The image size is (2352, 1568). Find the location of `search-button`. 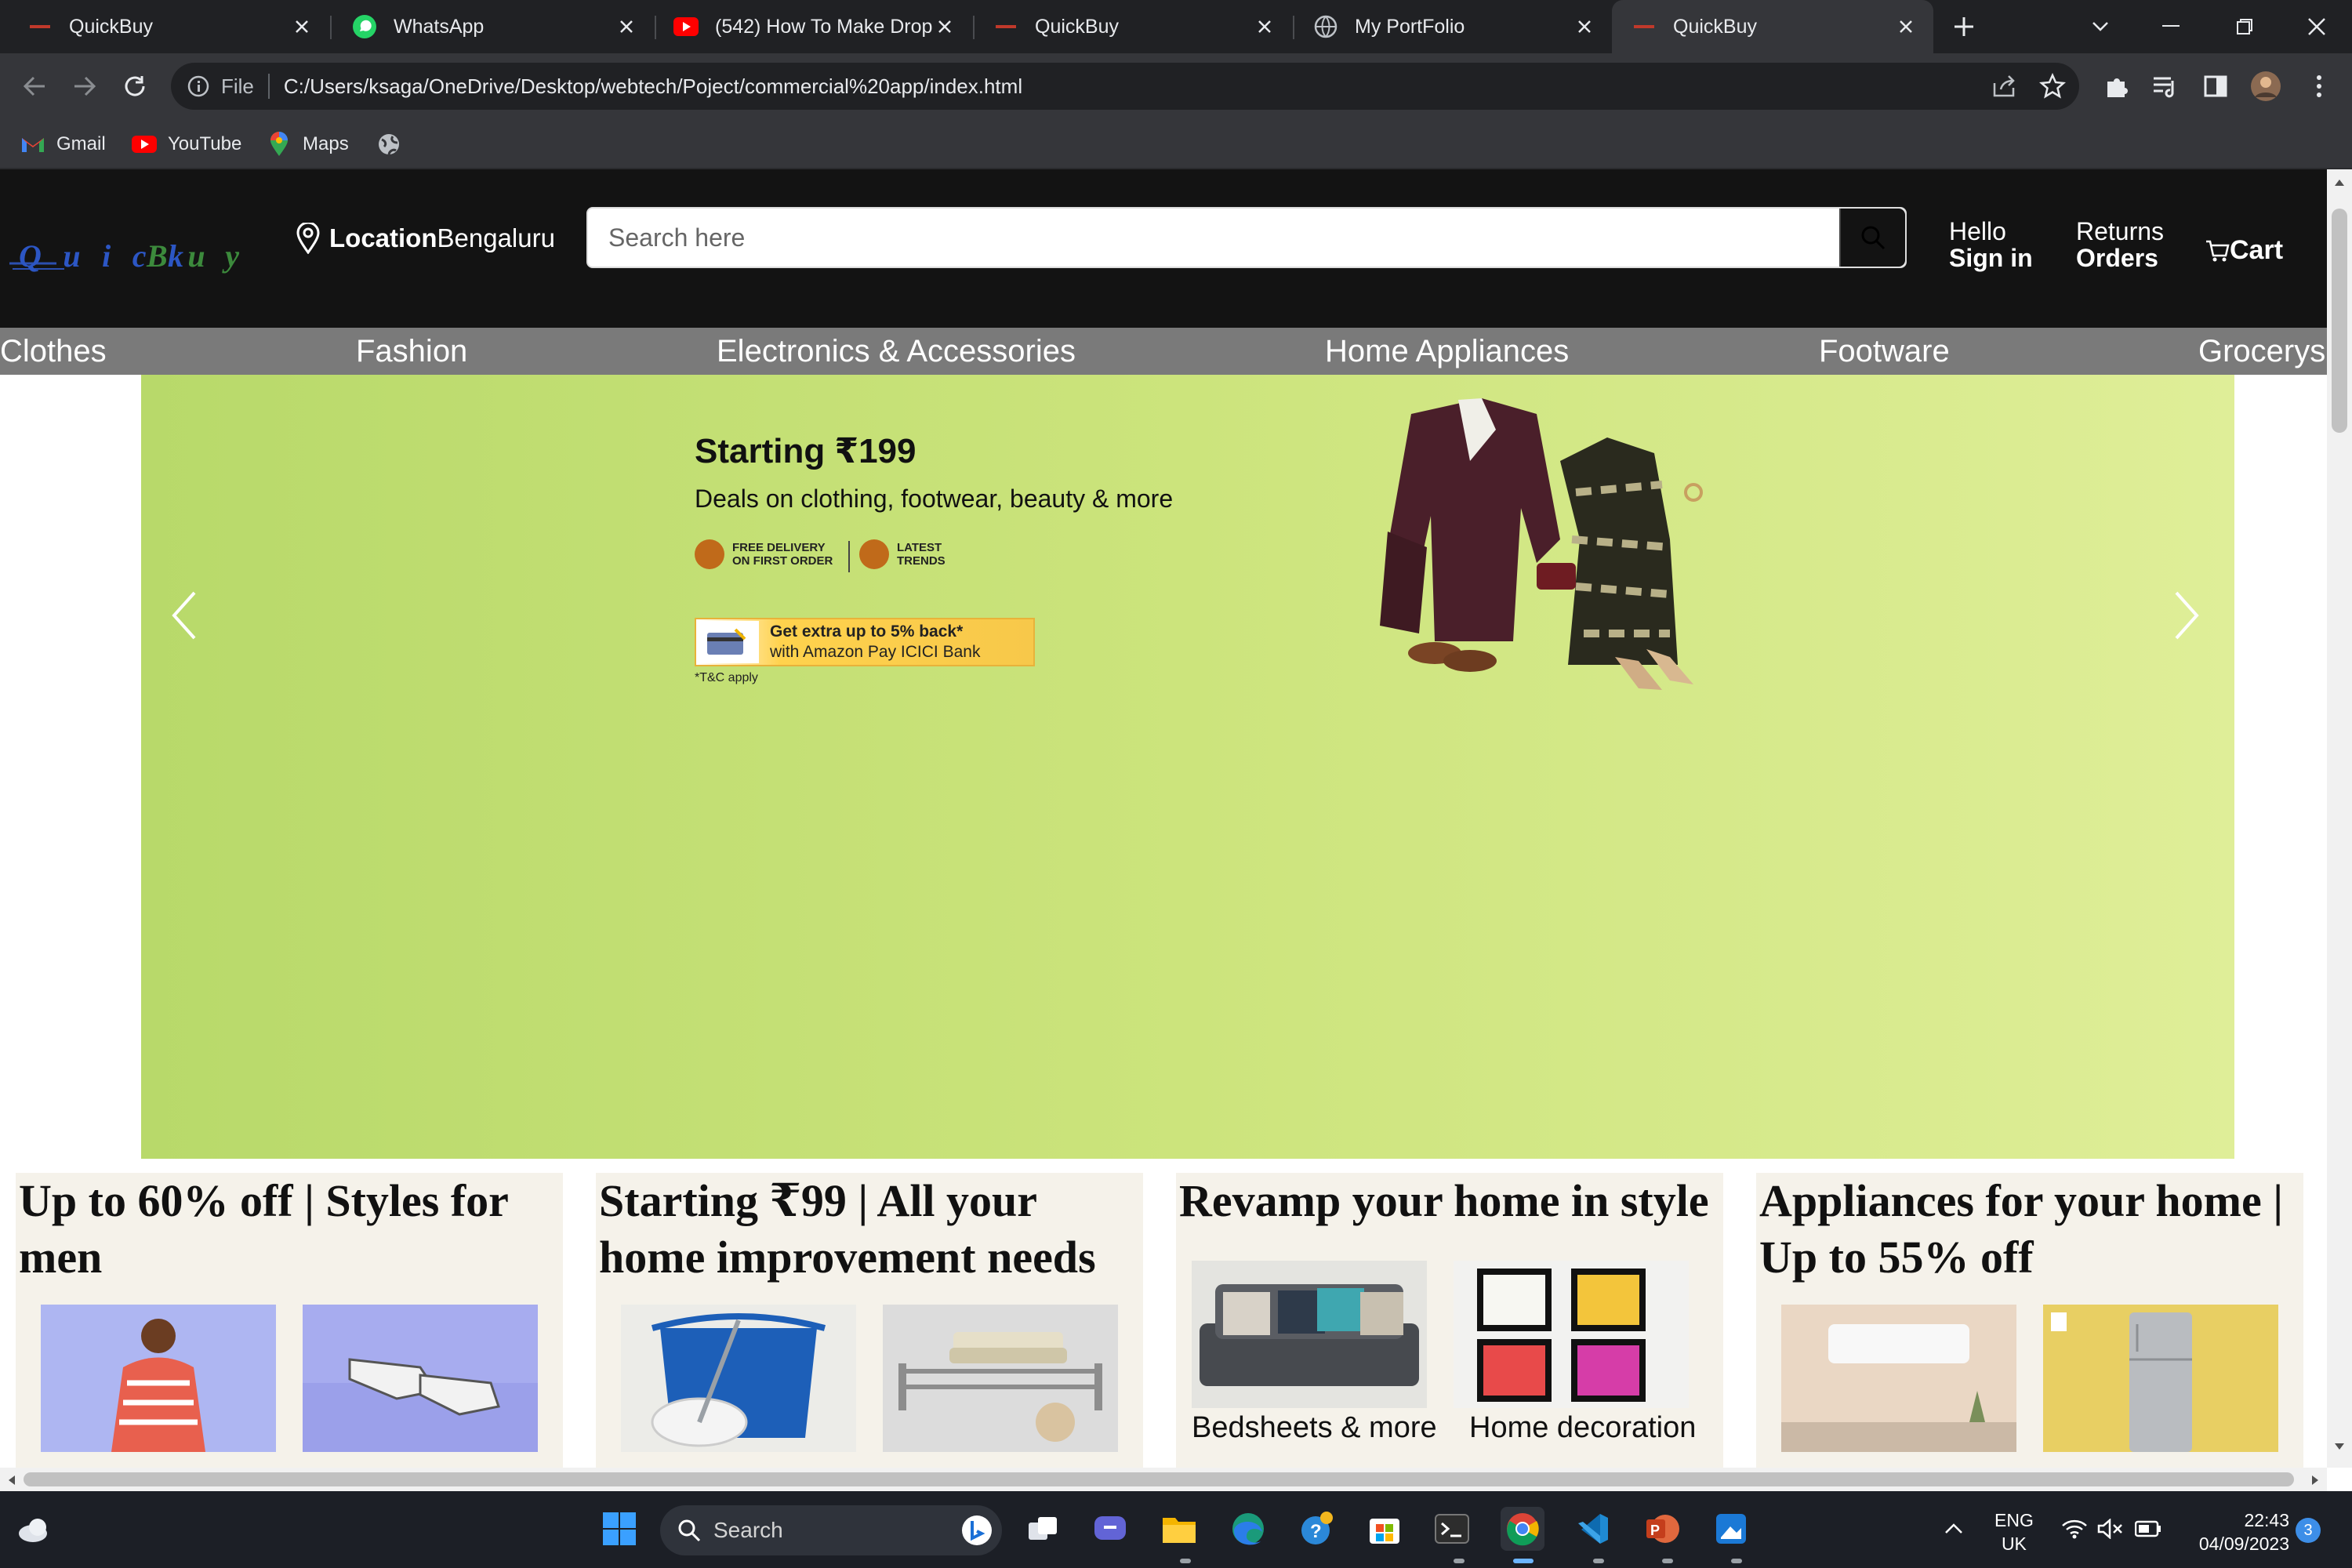

search-button is located at coordinates (1872, 238).